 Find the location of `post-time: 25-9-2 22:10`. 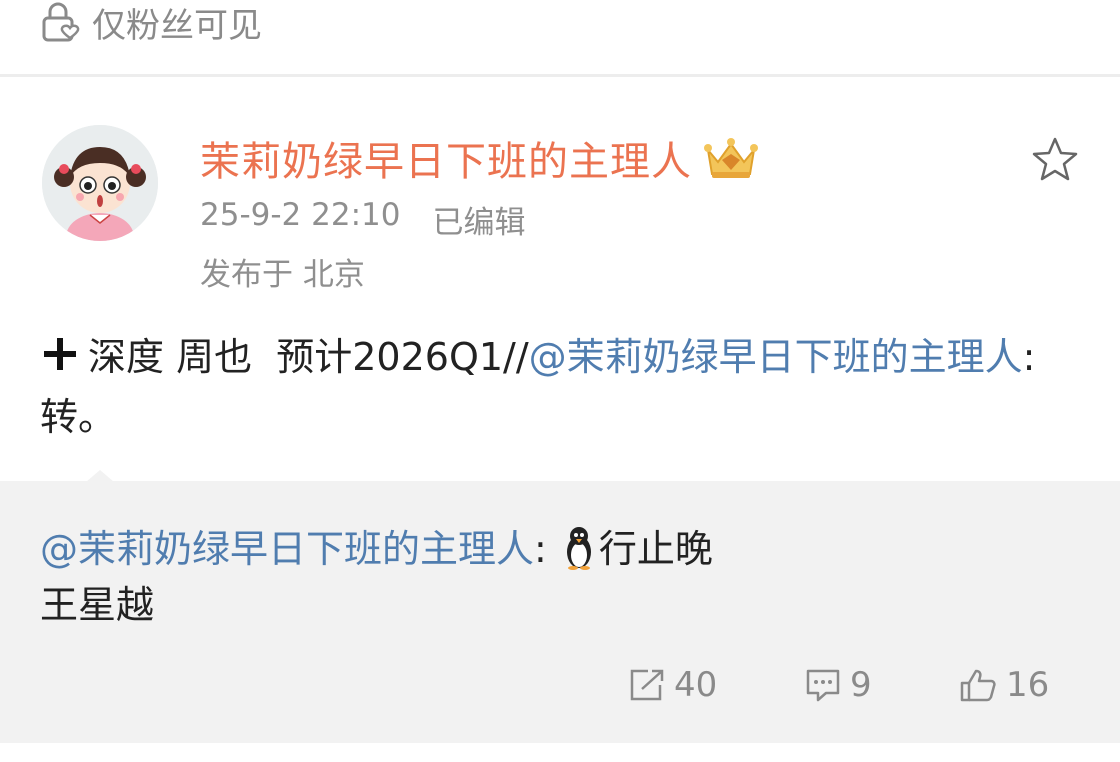

post-time: 25-9-2 22:10 is located at coordinates (300, 215).